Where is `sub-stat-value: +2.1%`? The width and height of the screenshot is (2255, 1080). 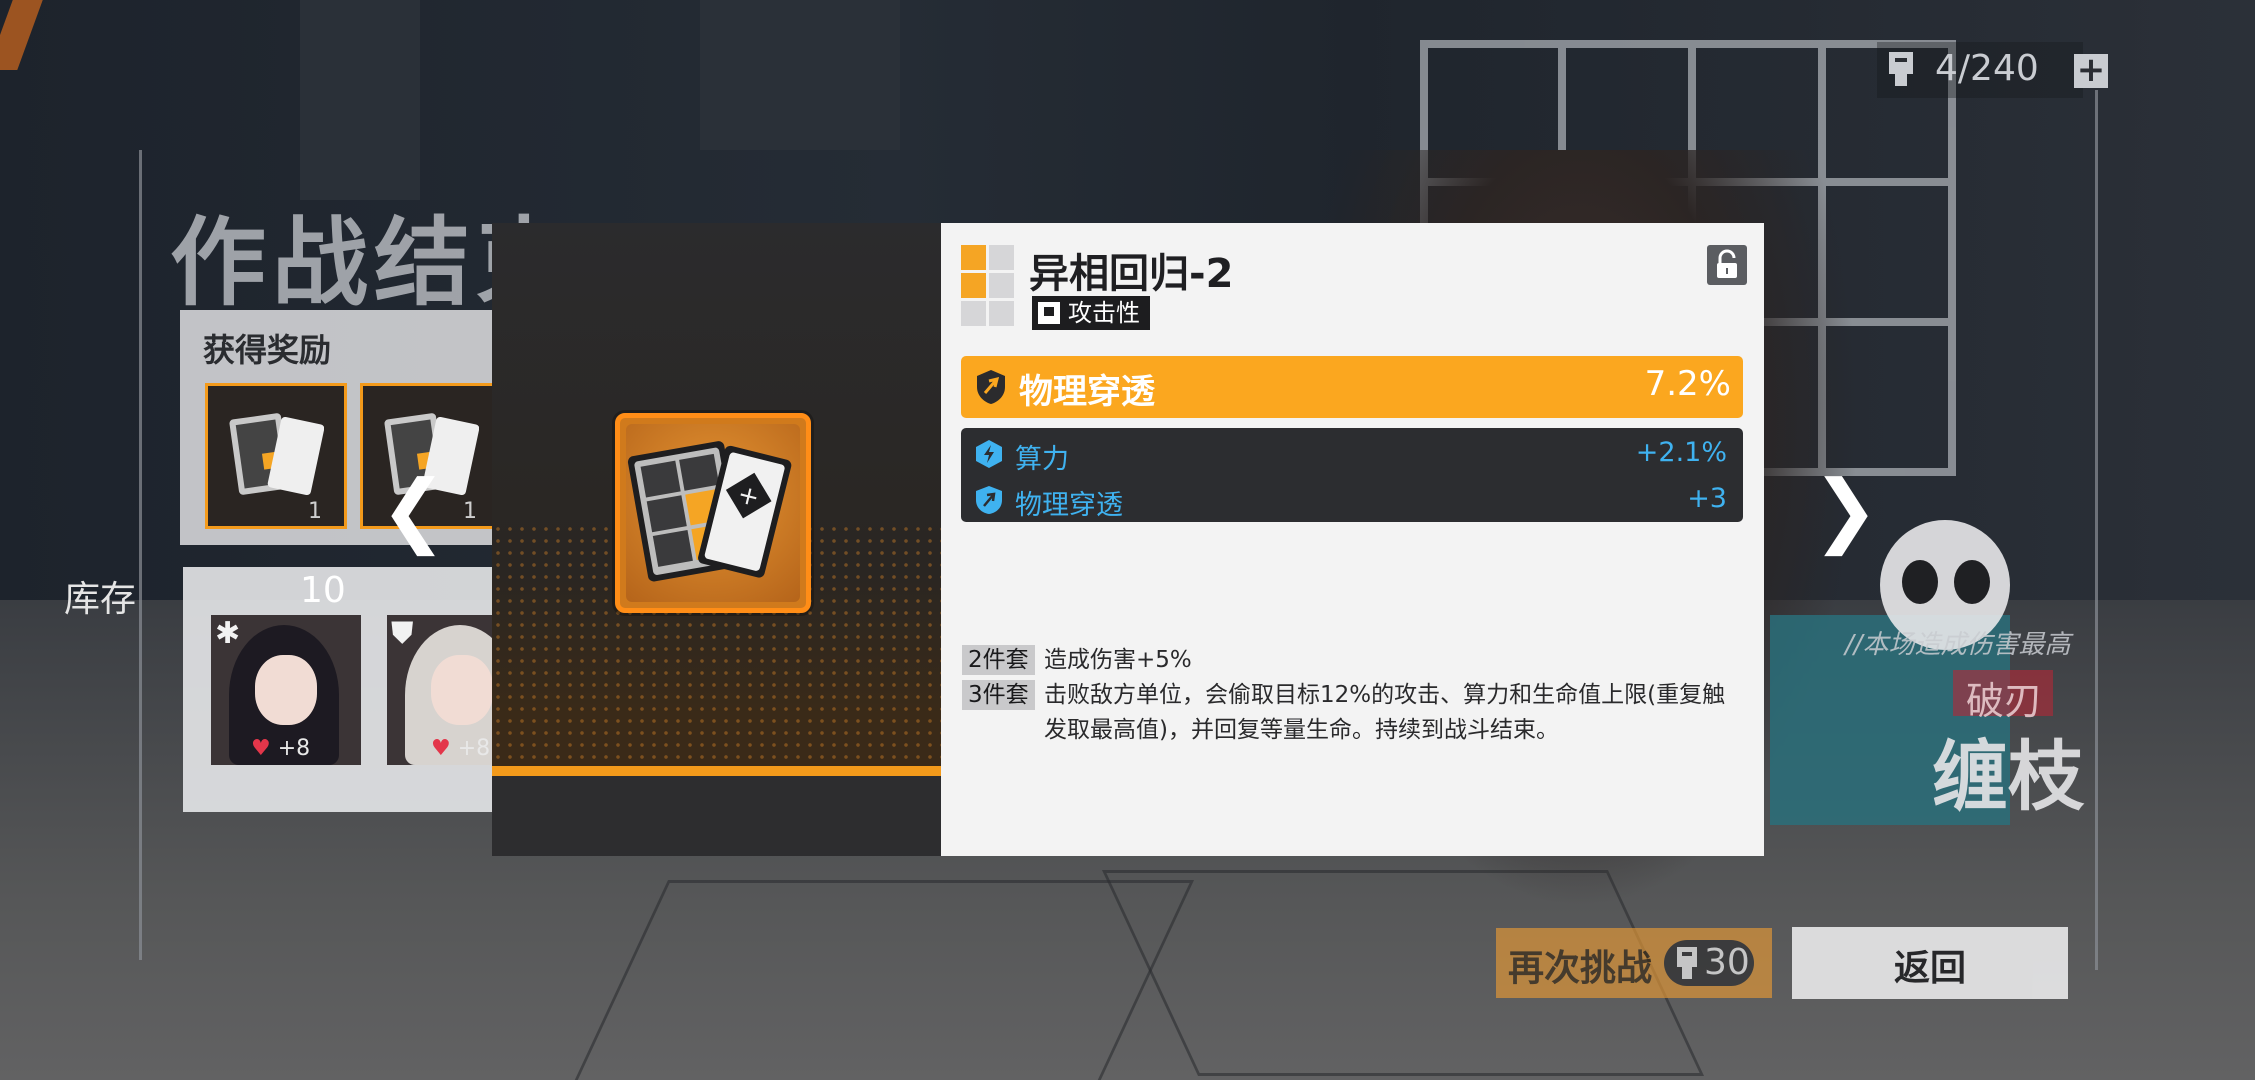
sub-stat-value: +2.1% is located at coordinates (1681, 452).